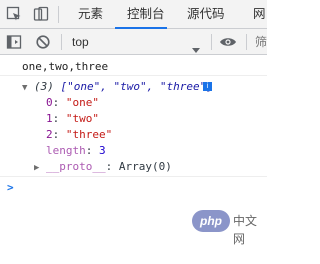 Image resolution: width=320 pixels, height=264 pixels. I want to click on php-logo: php, so click(211, 221).